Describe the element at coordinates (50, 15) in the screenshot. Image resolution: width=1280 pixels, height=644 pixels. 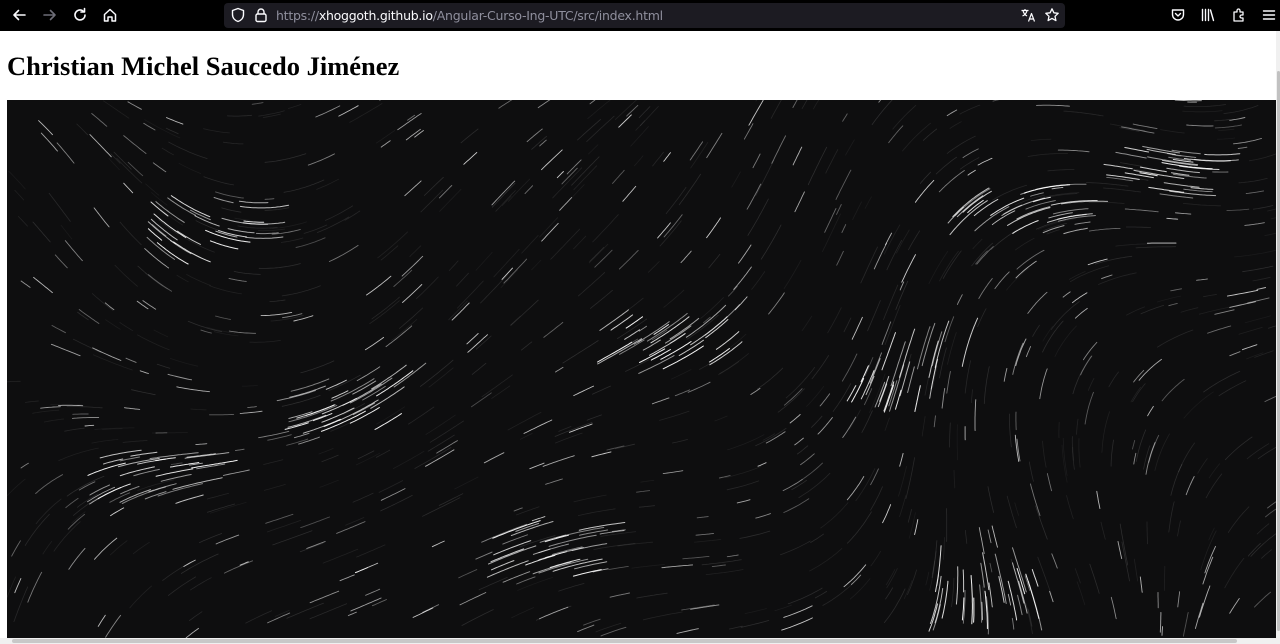
I see `forward-button` at that location.